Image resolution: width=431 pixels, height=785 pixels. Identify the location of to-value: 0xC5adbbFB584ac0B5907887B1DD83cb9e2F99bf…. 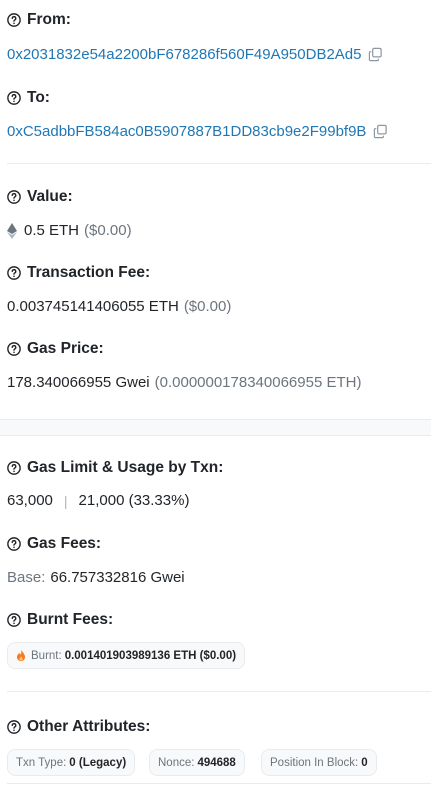
(197, 131).